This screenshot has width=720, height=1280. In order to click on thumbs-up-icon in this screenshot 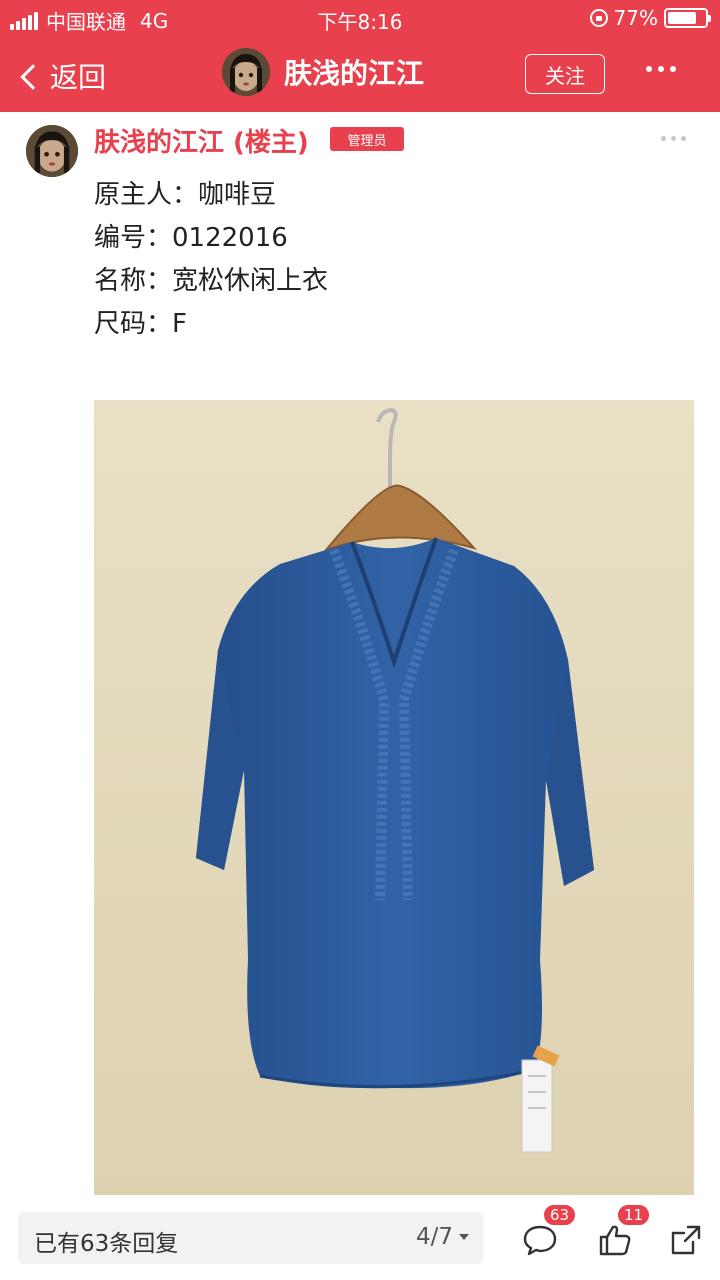, I will do `click(615, 1240)`.